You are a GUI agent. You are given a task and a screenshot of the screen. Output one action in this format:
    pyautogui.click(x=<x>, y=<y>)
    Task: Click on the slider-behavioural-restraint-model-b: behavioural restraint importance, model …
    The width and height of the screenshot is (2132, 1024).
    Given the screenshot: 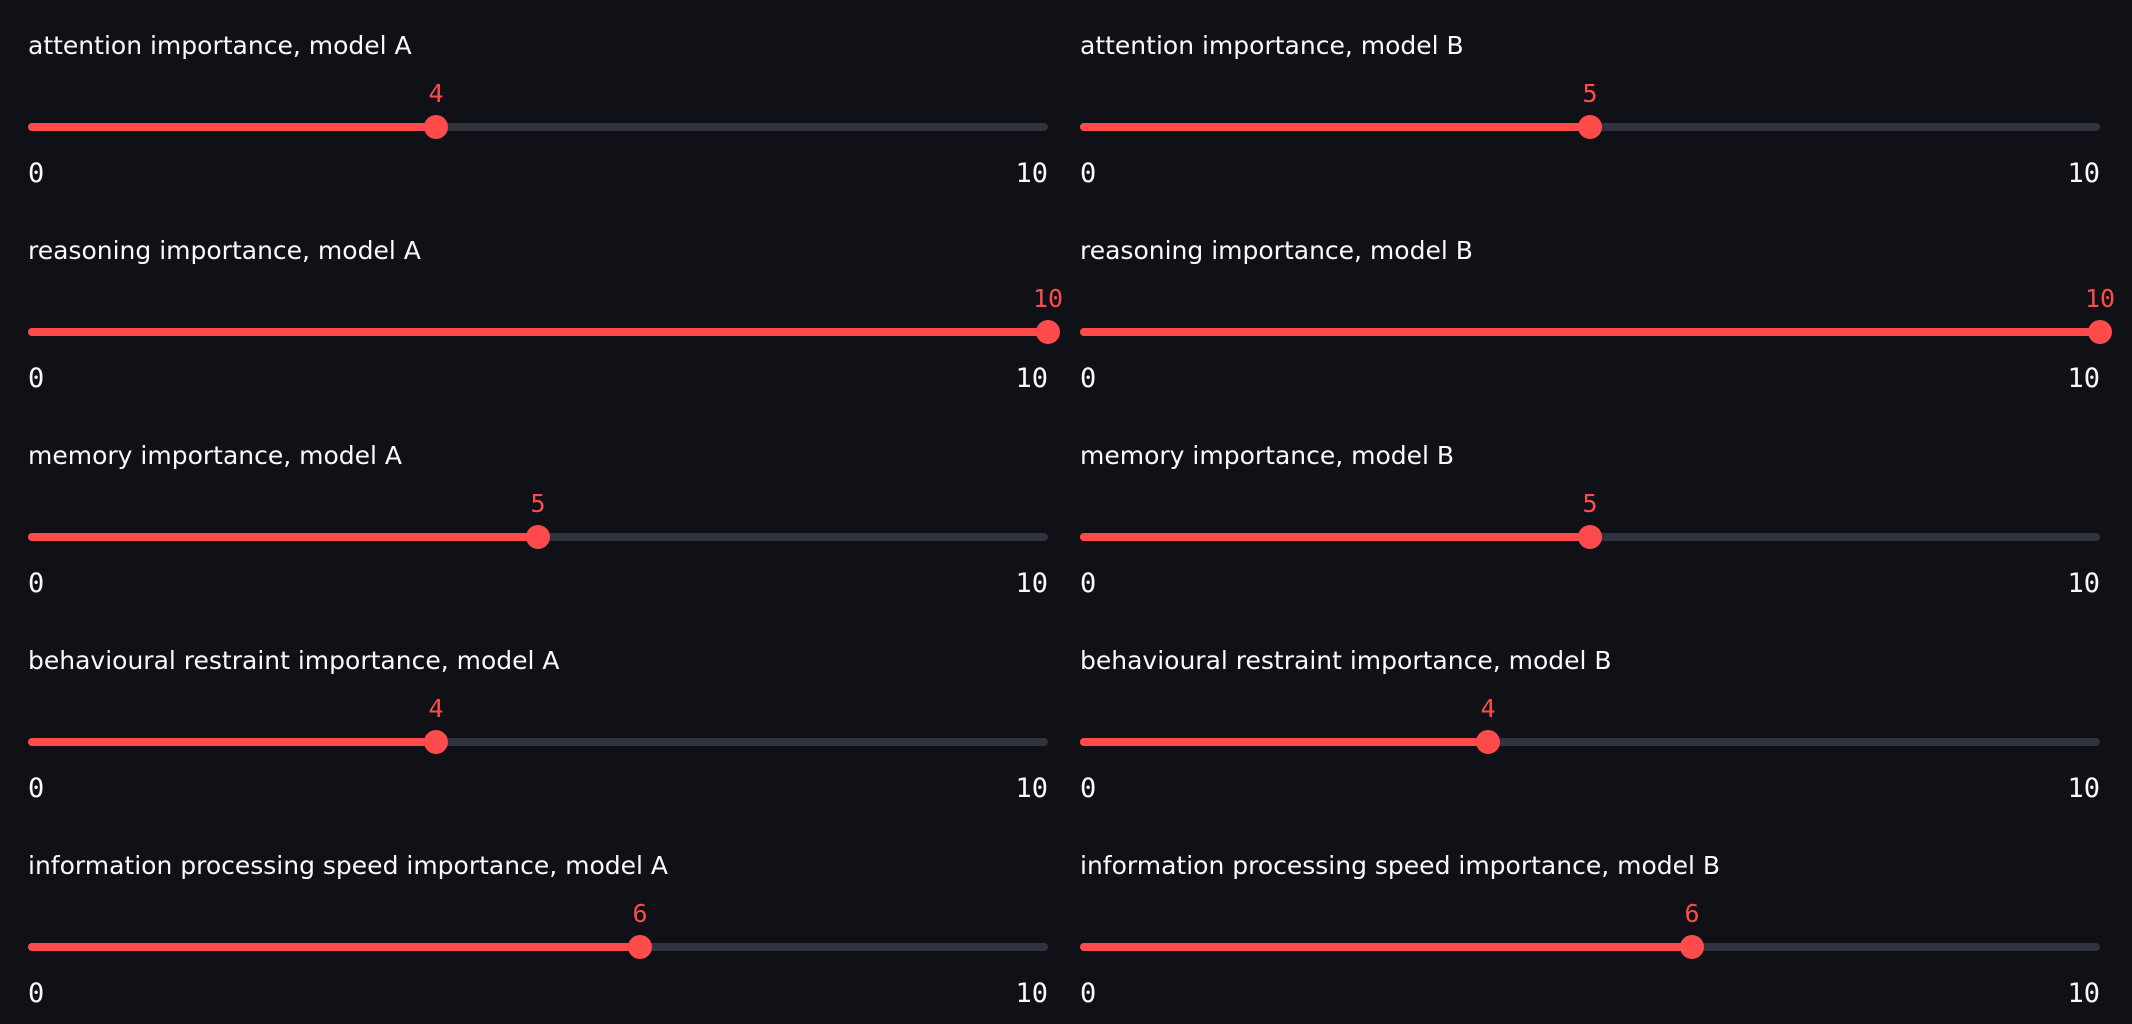 What is the action you would take?
    pyautogui.click(x=1590, y=709)
    